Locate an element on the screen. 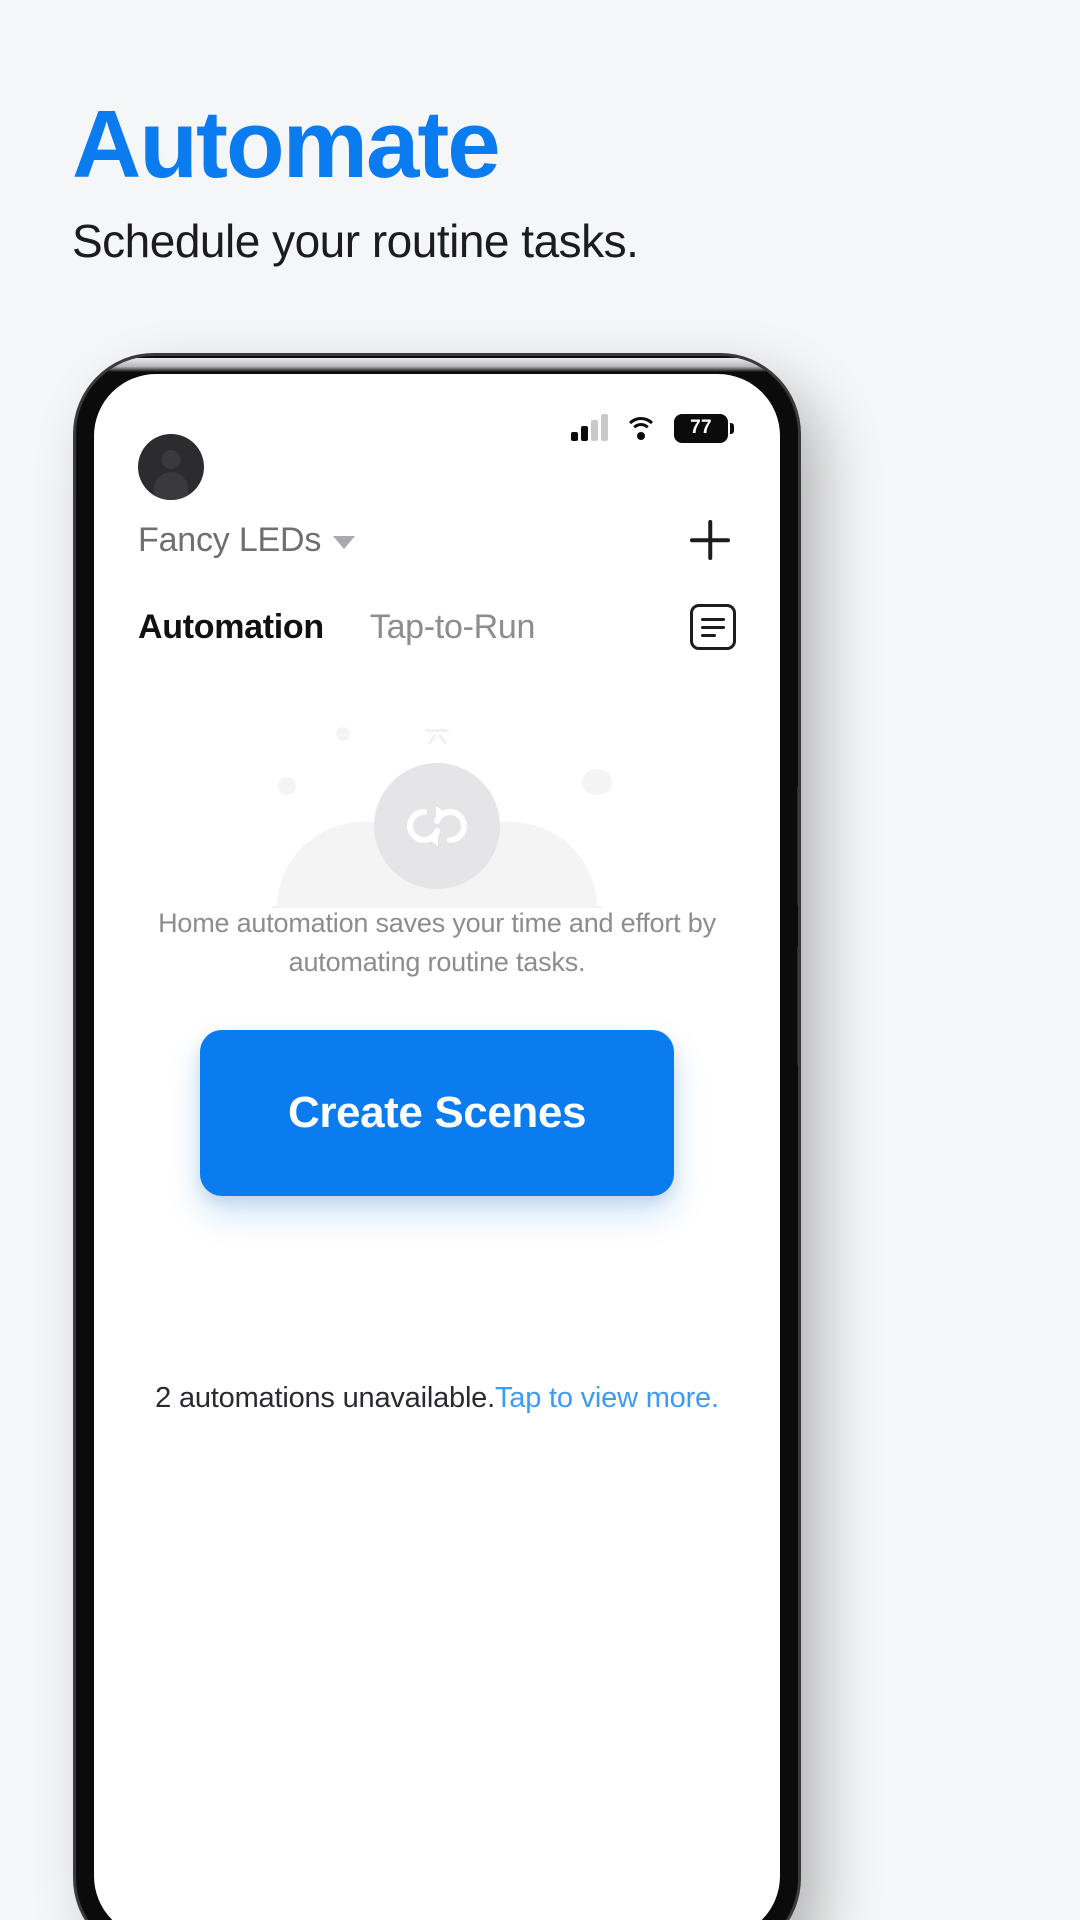 This screenshot has width=1080, height=1920. app-header: Fancy LEDs Automation Tap-to-Run is located at coordinates (437, 542).